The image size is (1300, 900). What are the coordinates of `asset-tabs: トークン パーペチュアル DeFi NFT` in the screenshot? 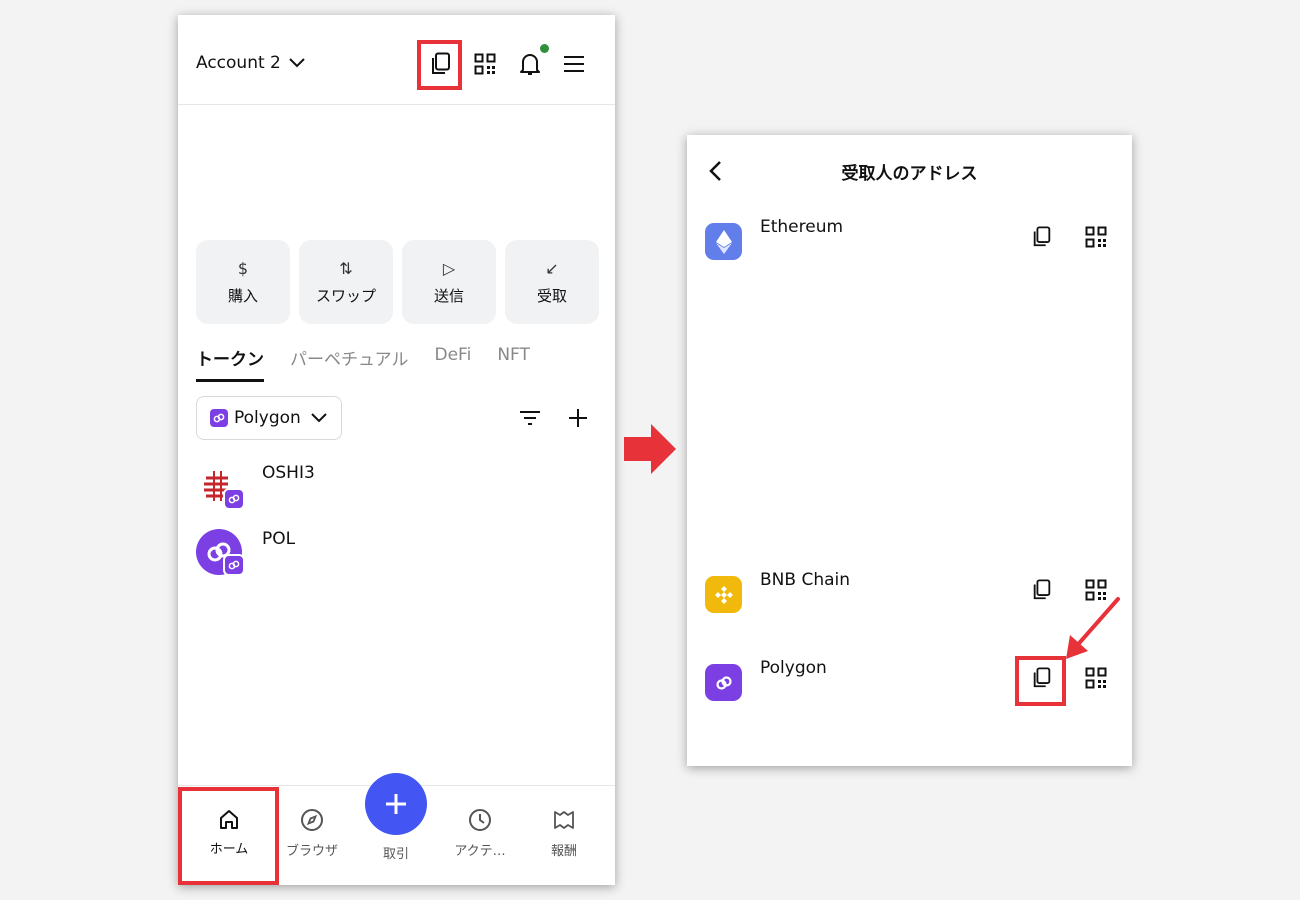 It's located at (363, 363).